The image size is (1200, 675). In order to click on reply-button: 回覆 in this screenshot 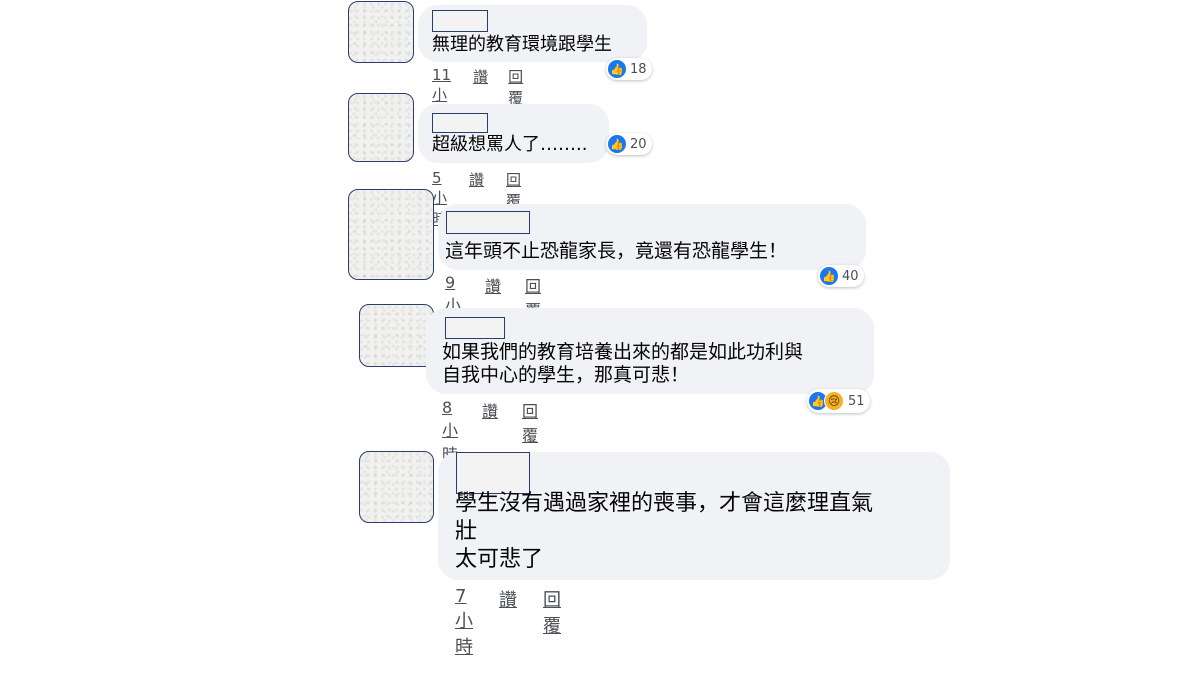, I will do `click(552, 622)`.